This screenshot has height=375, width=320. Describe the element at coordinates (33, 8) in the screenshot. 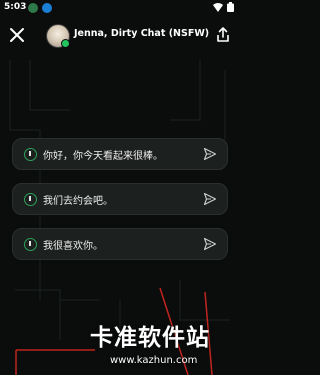

I see `status-app-icon` at that location.